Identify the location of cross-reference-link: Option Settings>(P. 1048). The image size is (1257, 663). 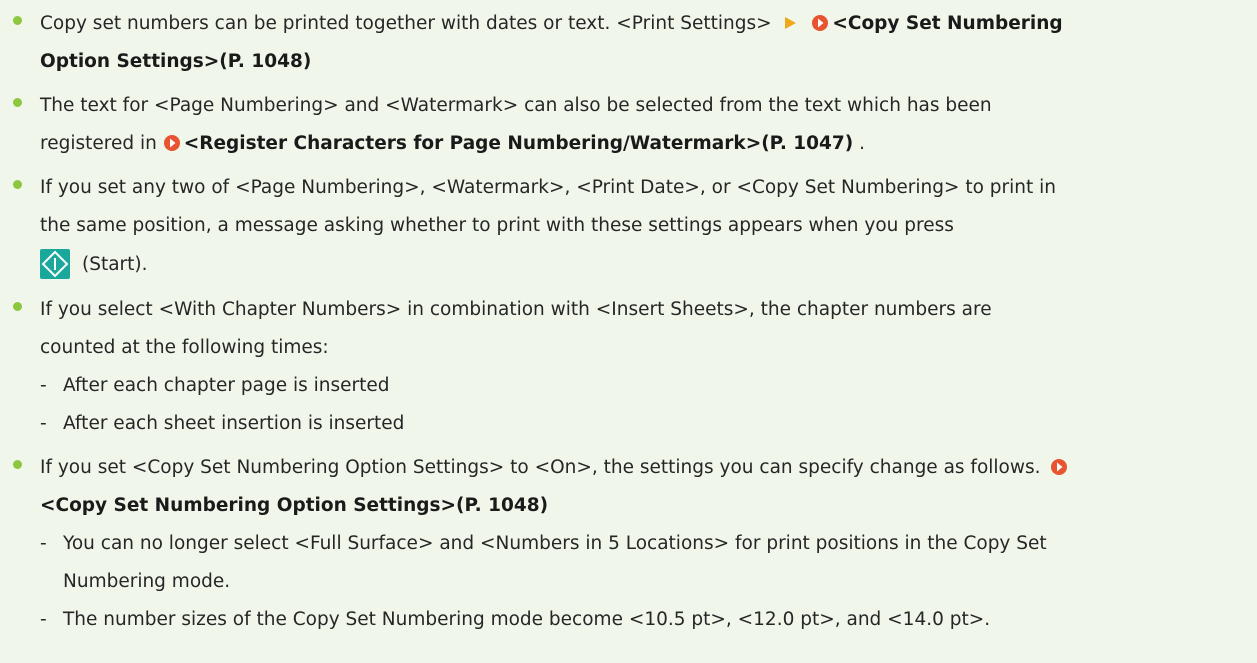
(175, 61).